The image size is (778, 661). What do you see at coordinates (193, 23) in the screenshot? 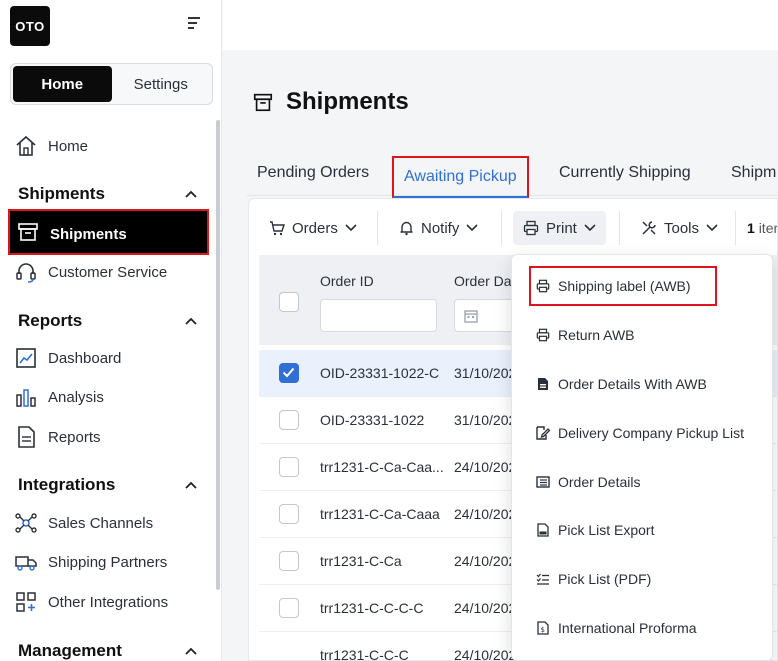
I see `collapse-menu-icon` at bounding box center [193, 23].